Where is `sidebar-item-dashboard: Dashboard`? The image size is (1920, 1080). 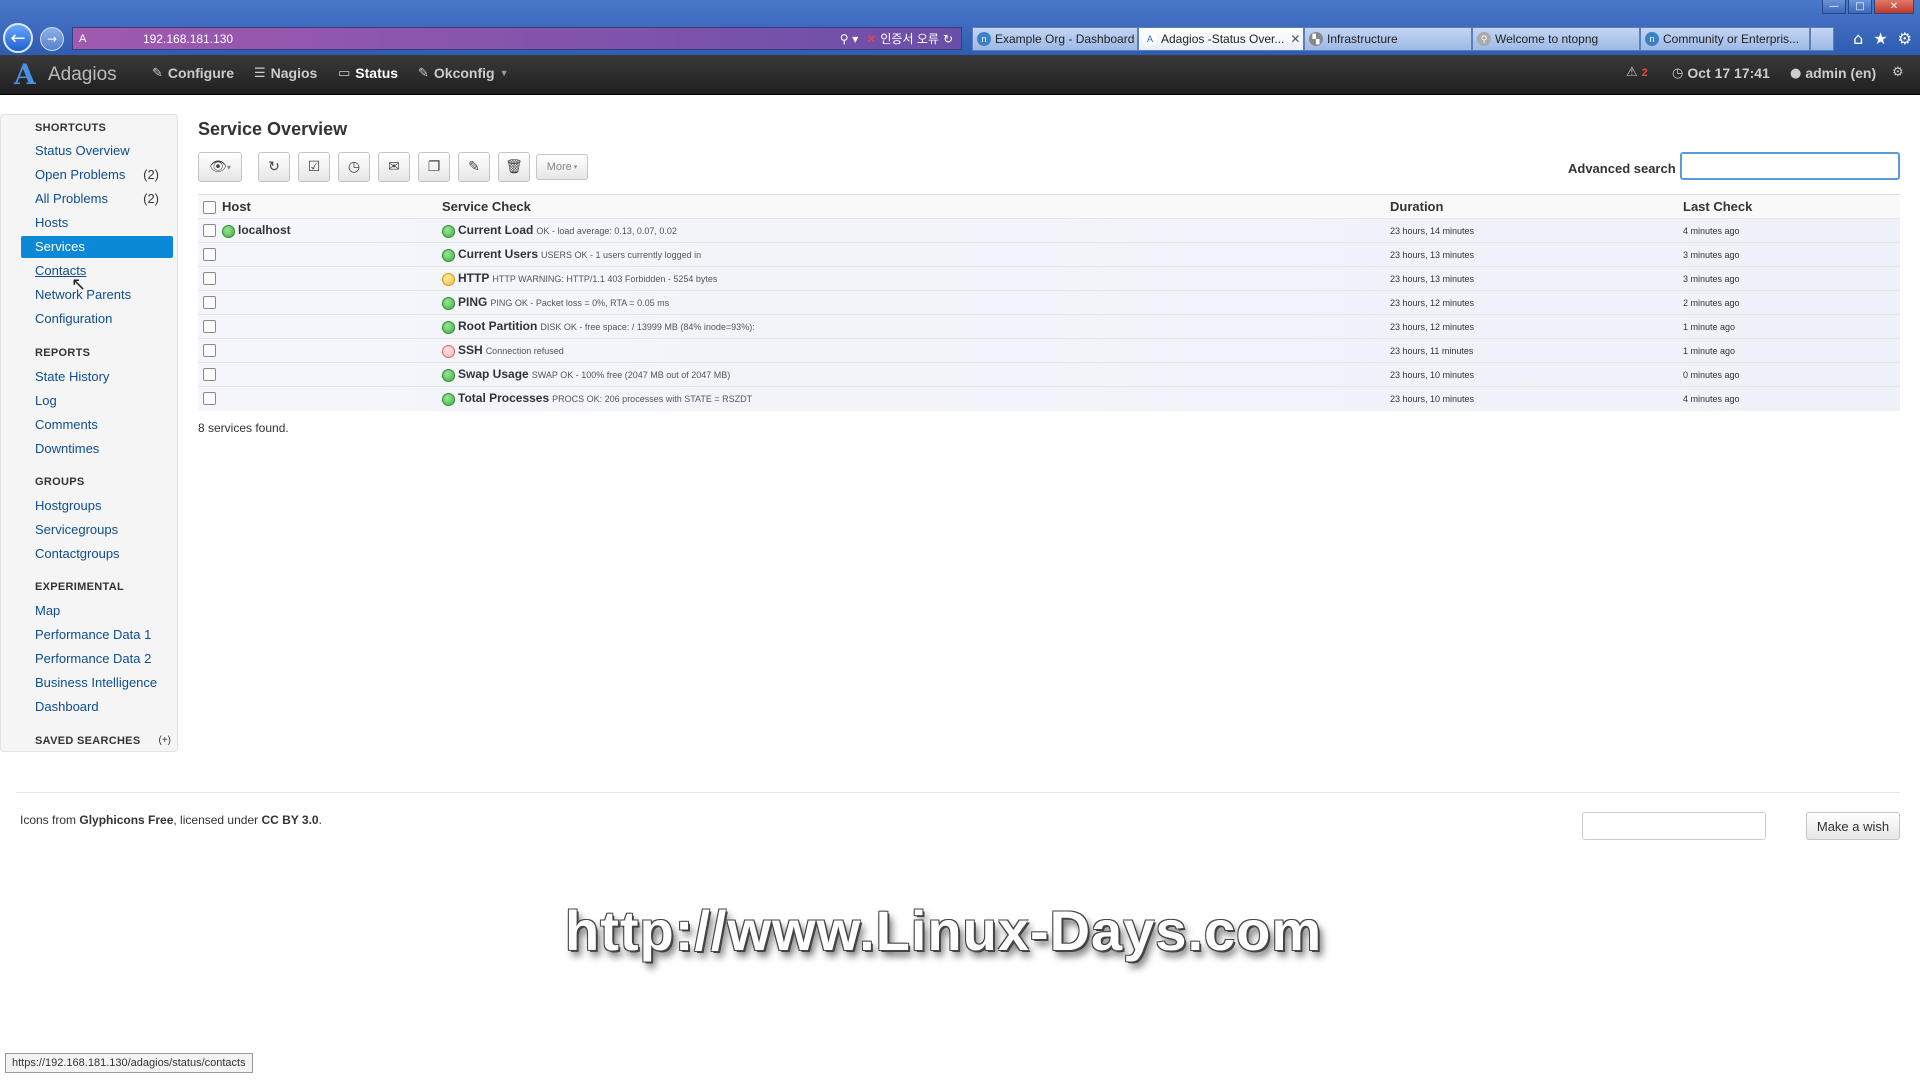
sidebar-item-dashboard: Dashboard is located at coordinates (97, 707).